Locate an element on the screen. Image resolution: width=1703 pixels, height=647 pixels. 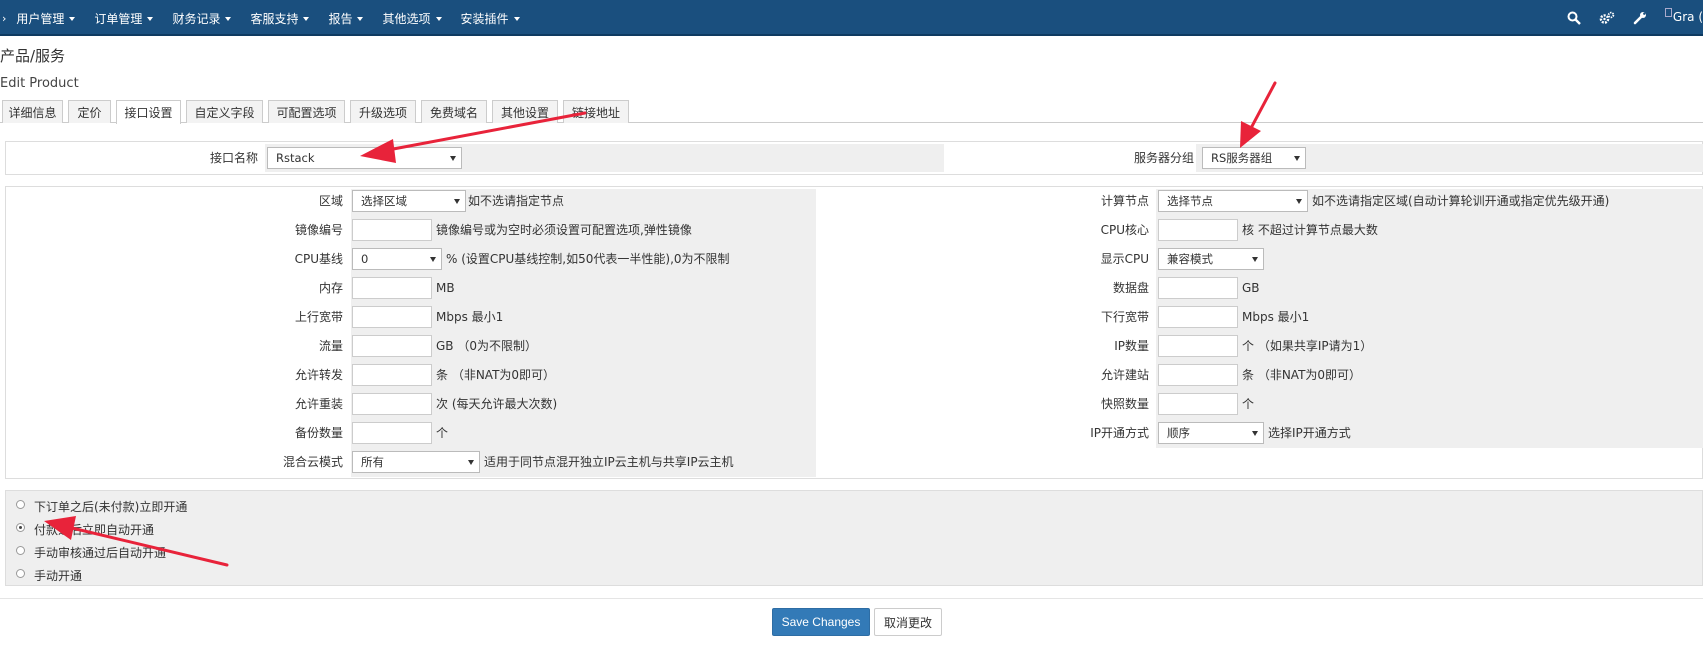
user-avatar: Gra ( is located at coordinates (1683, 18).